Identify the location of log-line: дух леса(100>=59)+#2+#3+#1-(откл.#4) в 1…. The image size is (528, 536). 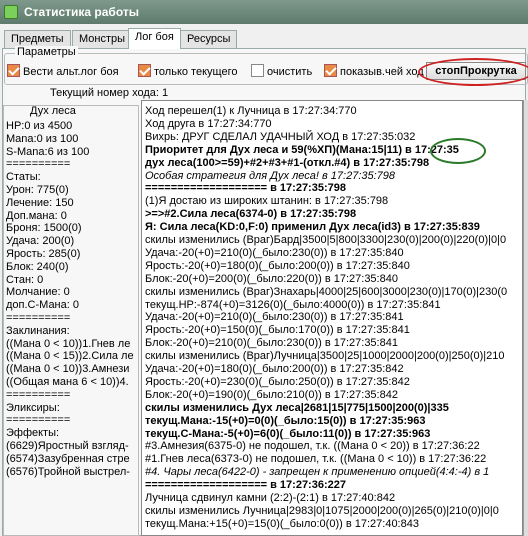
(287, 162).